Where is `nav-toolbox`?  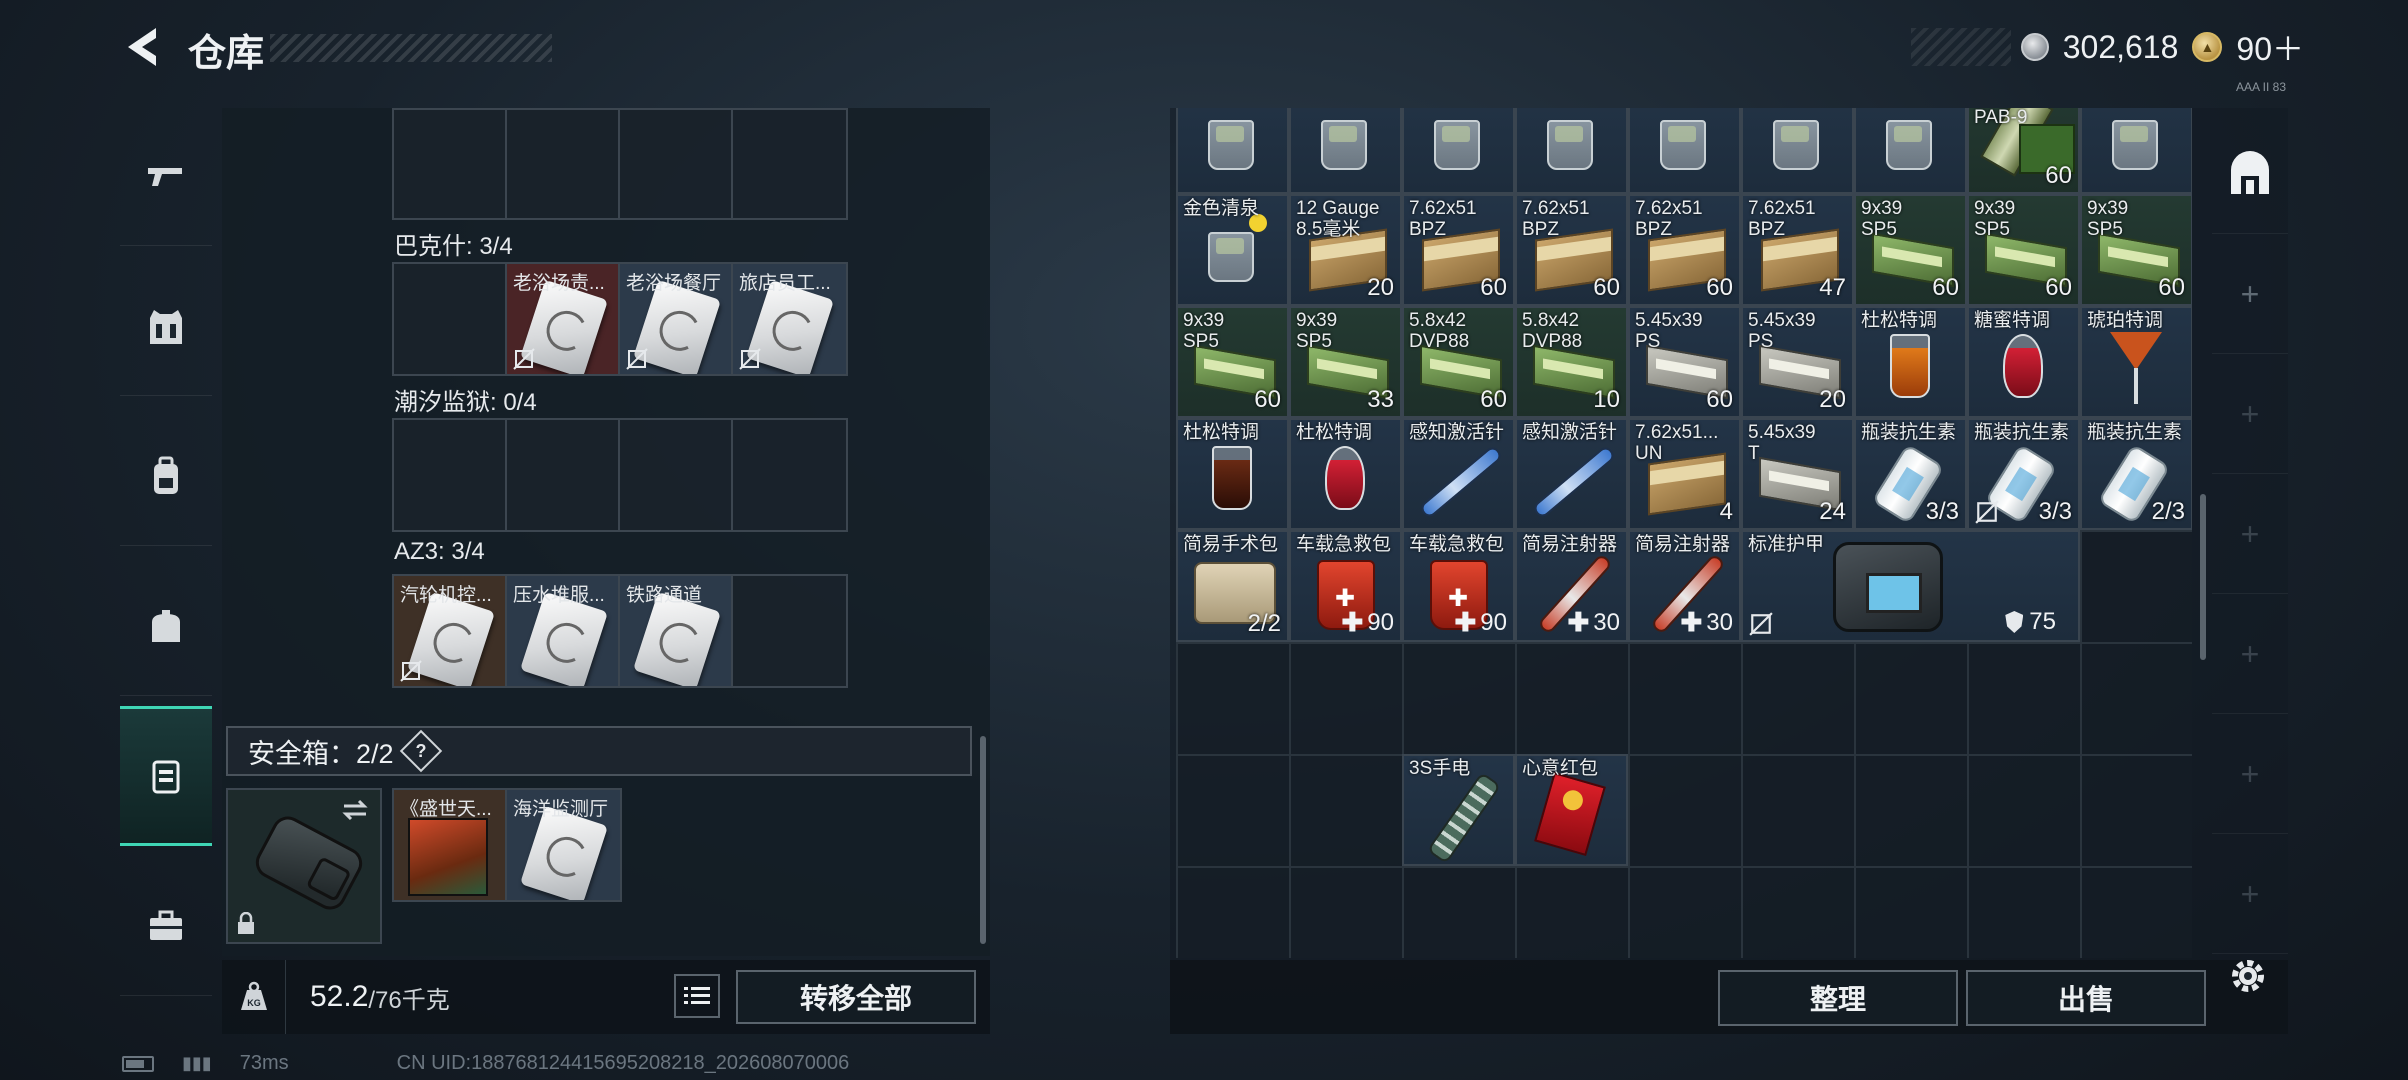
nav-toolbox is located at coordinates (166, 926).